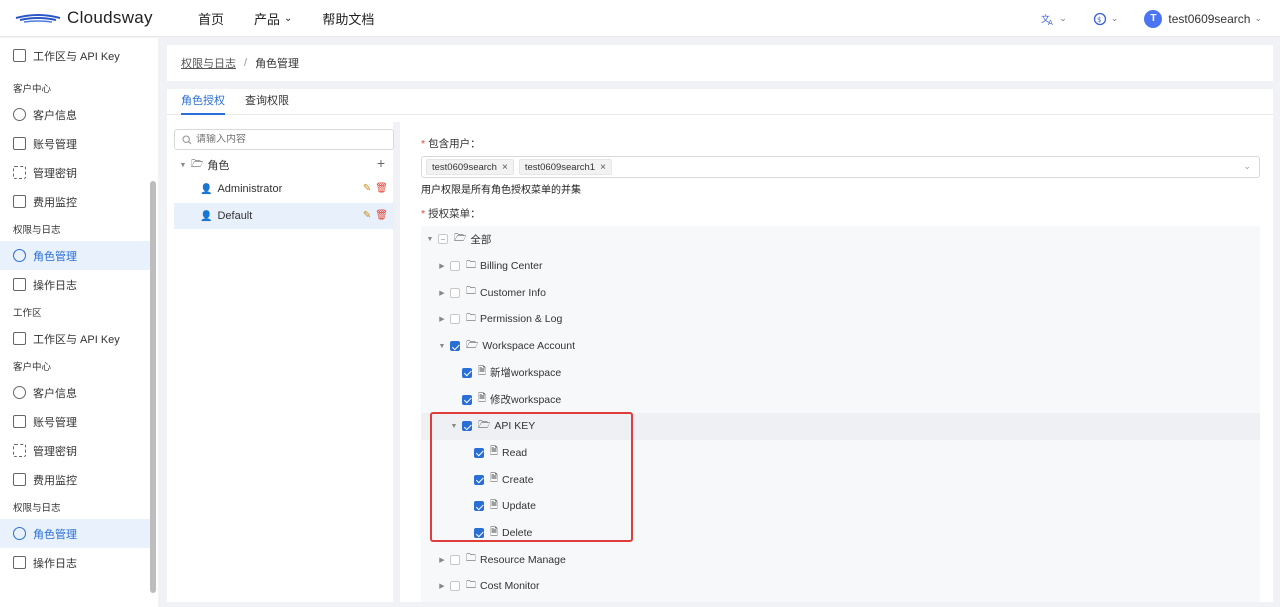  What do you see at coordinates (526, 373) in the screenshot?
I see `tree-node-label: 新增workspace` at bounding box center [526, 373].